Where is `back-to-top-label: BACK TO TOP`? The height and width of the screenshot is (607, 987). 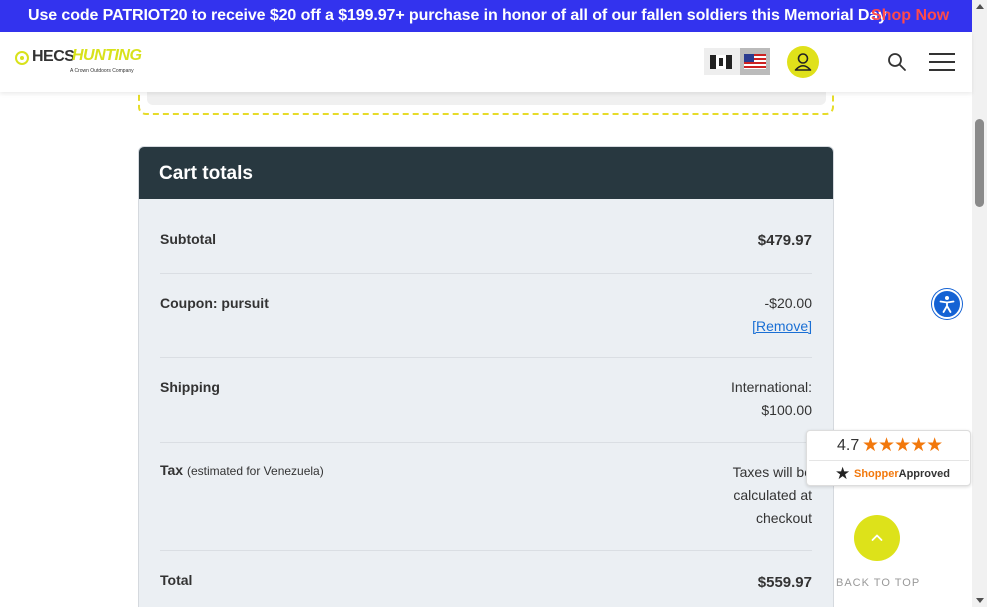
back-to-top-label: BACK TO TOP is located at coordinates (878, 583).